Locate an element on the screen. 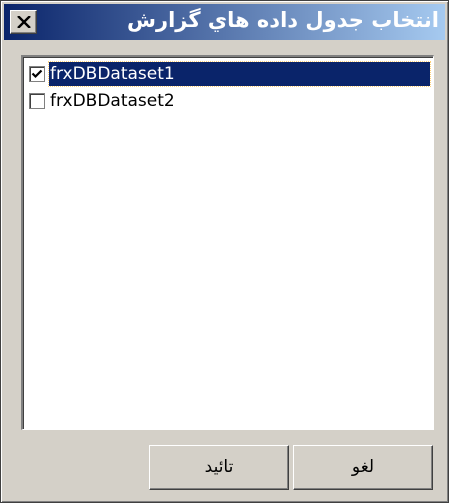  close-icon is located at coordinates (24, 22).